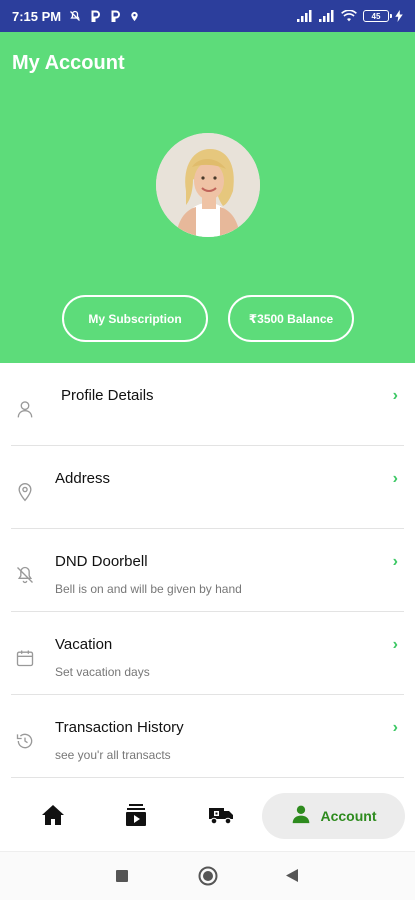  What do you see at coordinates (84, 644) in the screenshot?
I see `menu-title: Vacation` at bounding box center [84, 644].